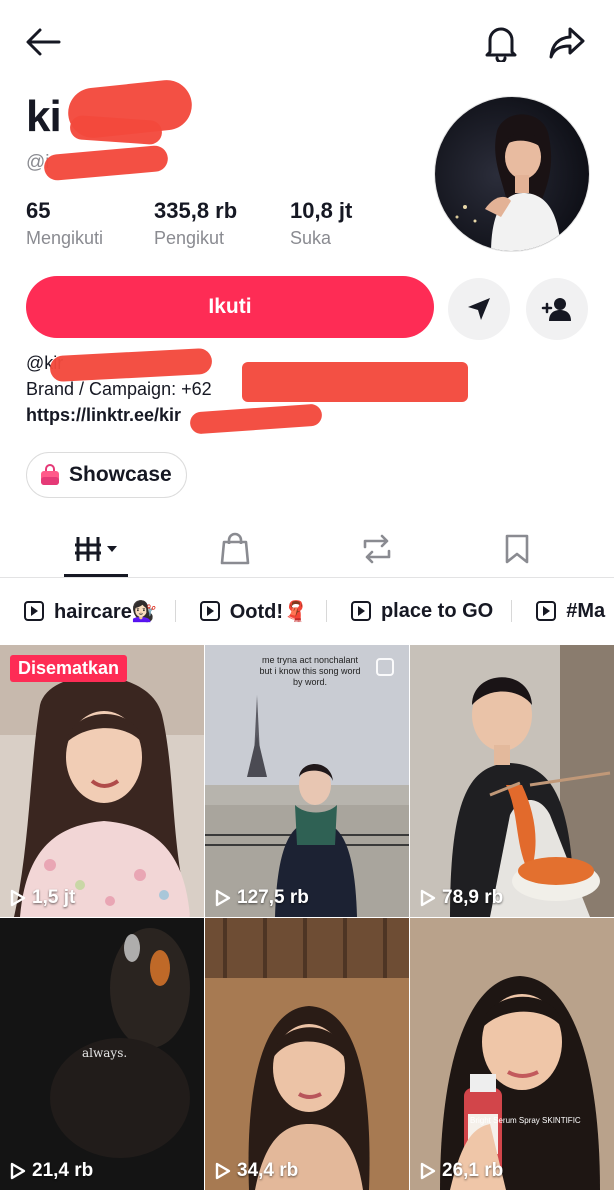 This screenshot has width=614, height=1200. Describe the element at coordinates (105, 1053) in the screenshot. I see `video-caption-overlay: always.` at that location.